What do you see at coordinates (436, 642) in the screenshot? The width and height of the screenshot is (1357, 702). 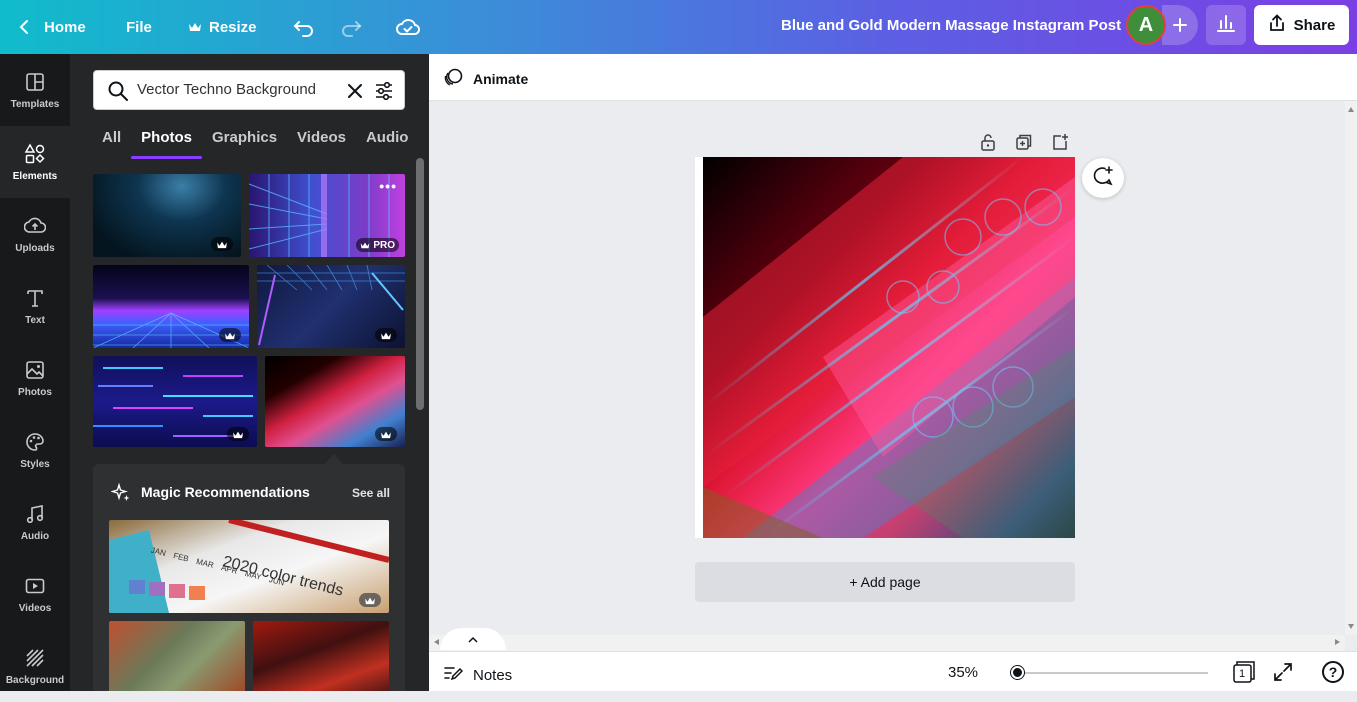 I see `scroll-left-arrow-icon` at bounding box center [436, 642].